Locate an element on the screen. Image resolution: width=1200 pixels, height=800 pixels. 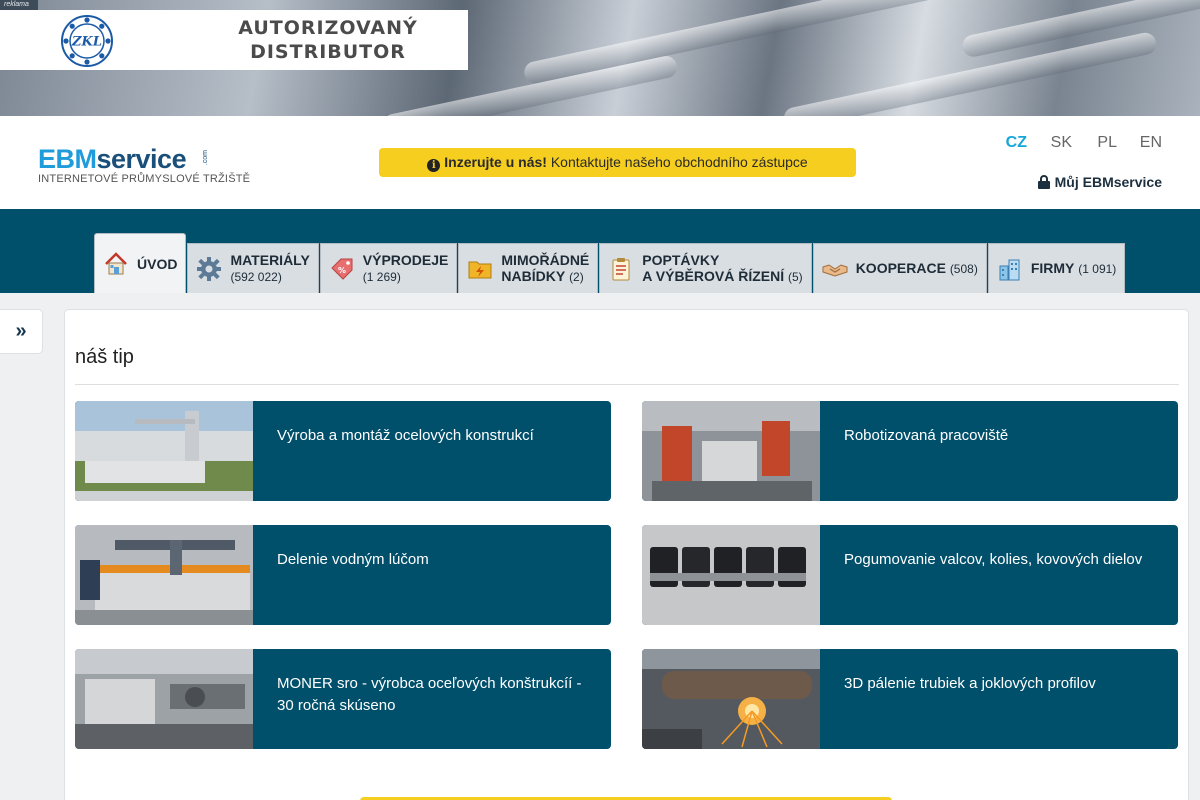
tab-materialy: MATERIÁLY (592 022) is located at coordinates (253, 268).